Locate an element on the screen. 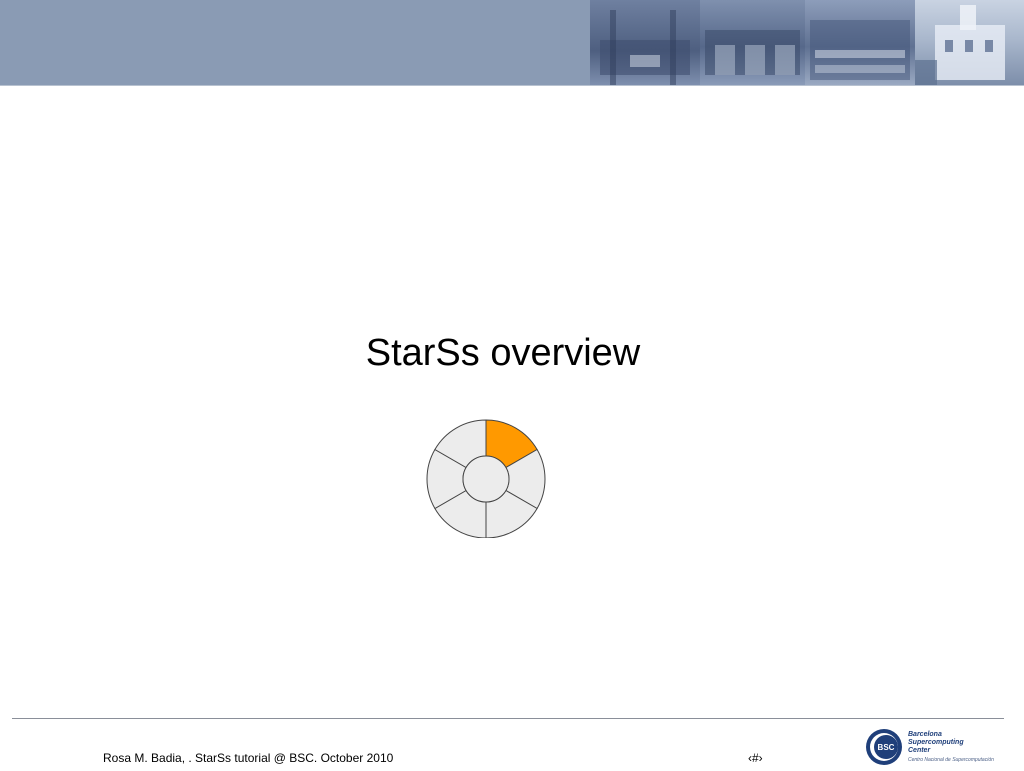 This screenshot has height=771, width=1024. header-photo-strip is located at coordinates (807, 42).